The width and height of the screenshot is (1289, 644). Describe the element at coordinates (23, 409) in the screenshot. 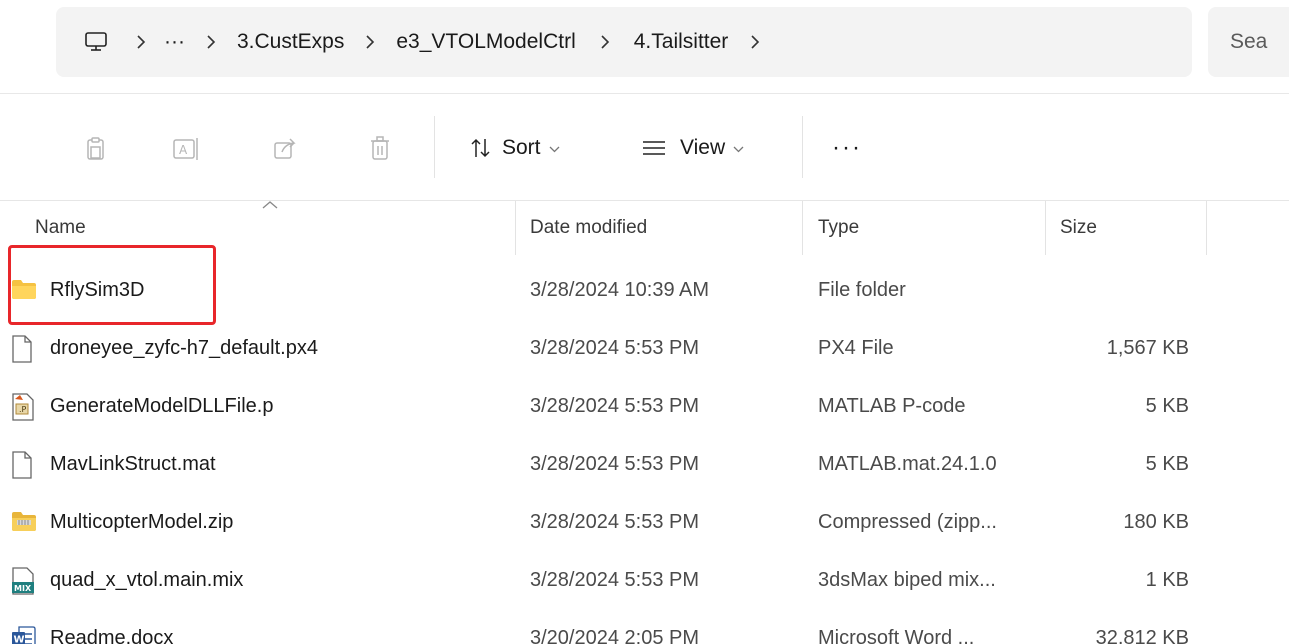

I see `svg-text: .P` at that location.